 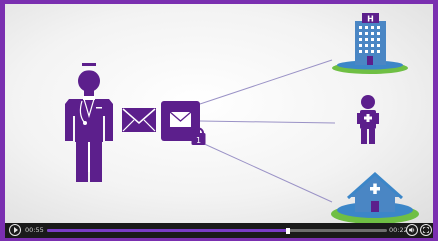 What do you see at coordinates (139, 120) in the screenshot?
I see `envelope-icon` at bounding box center [139, 120].